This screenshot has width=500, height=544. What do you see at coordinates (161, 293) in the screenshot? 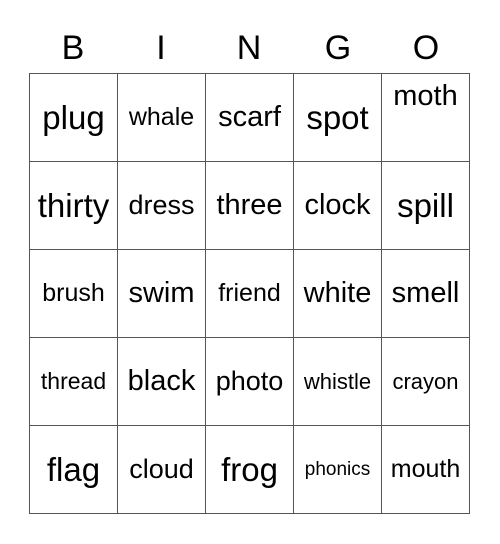
I see `bingo-cell: swim` at bounding box center [161, 293].